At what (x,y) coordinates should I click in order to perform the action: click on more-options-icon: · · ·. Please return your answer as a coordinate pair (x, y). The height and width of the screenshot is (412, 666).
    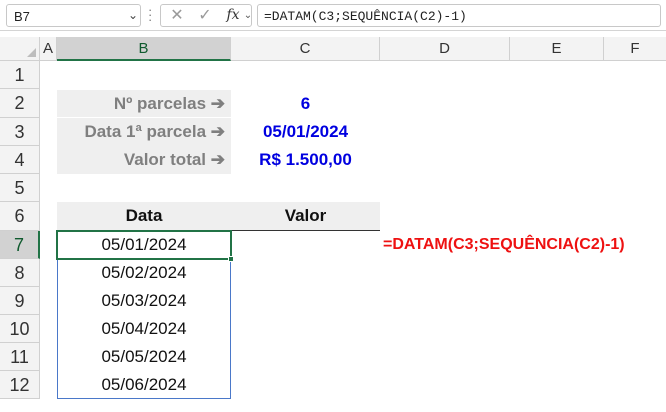
    Looking at the image, I should click on (150, 14).